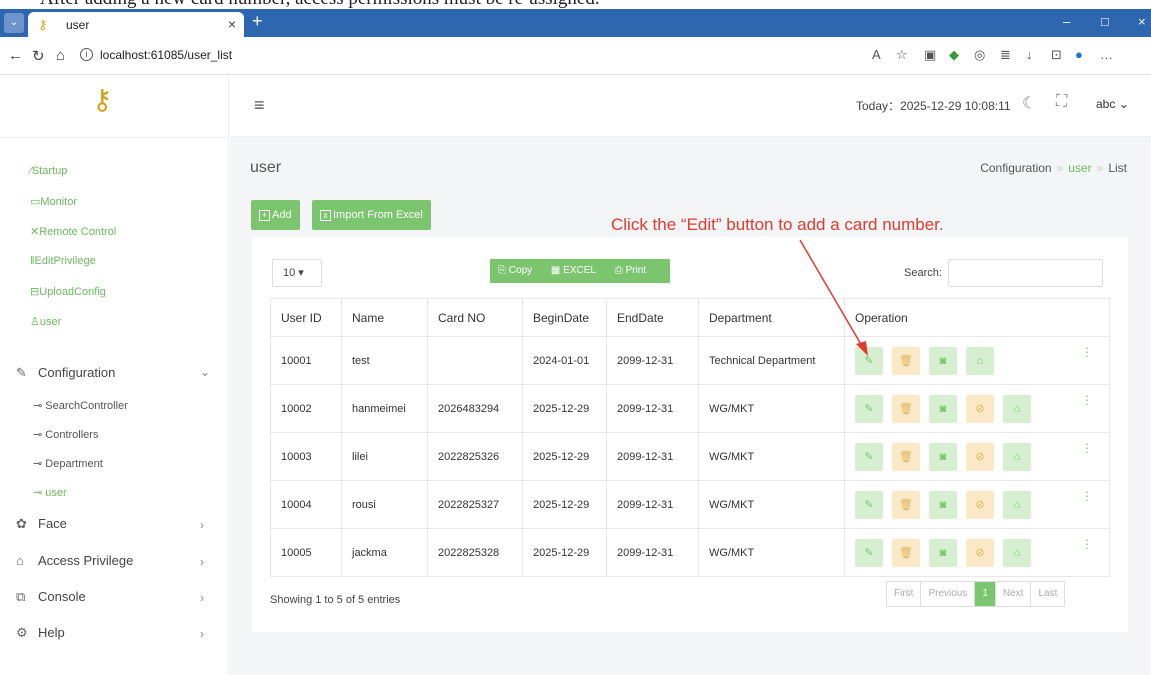 The image size is (1151, 675). I want to click on breadcrumb-configuration: Configuration, so click(1015, 168).